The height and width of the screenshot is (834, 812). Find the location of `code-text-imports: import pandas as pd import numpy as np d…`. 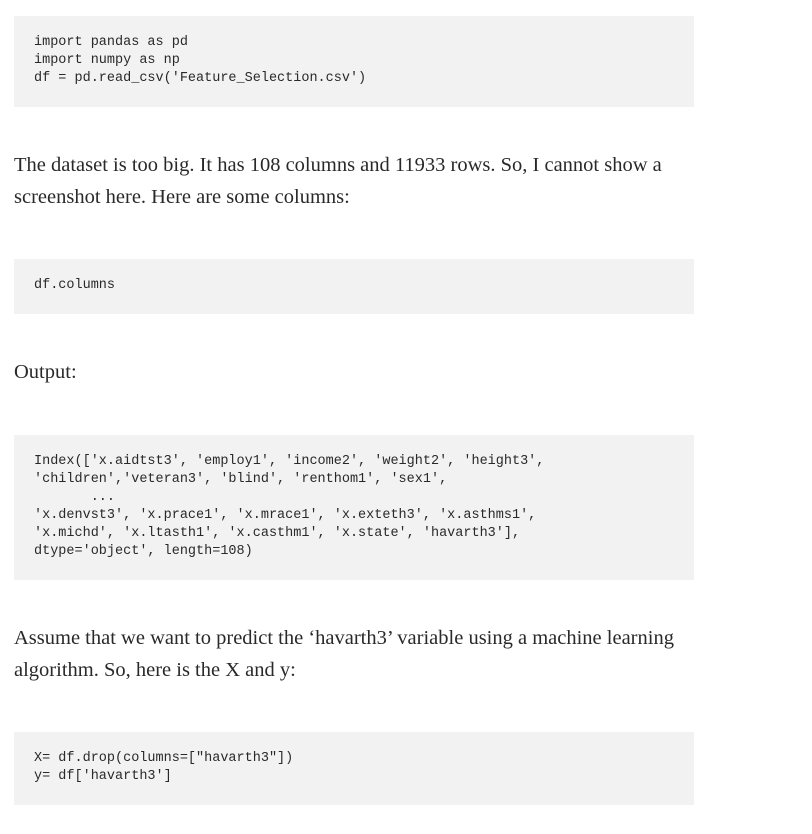

code-text-imports: import pandas as pd import numpy as np d… is located at coordinates (200, 60).